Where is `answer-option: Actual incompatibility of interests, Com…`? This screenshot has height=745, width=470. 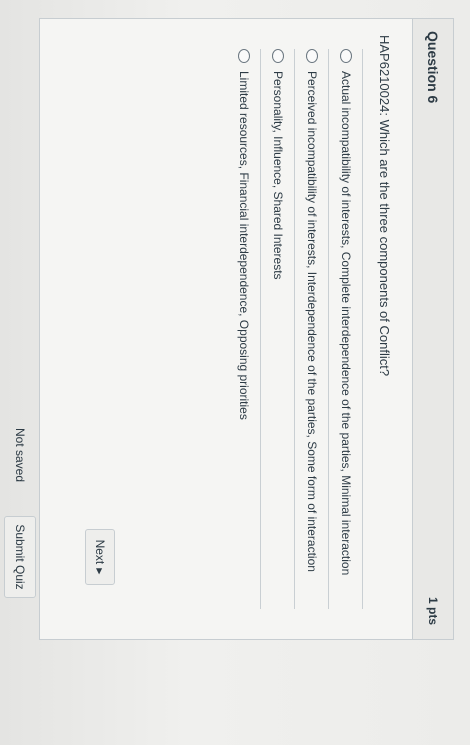 answer-option: Actual incompatibility of interests, Com… is located at coordinates (346, 329).